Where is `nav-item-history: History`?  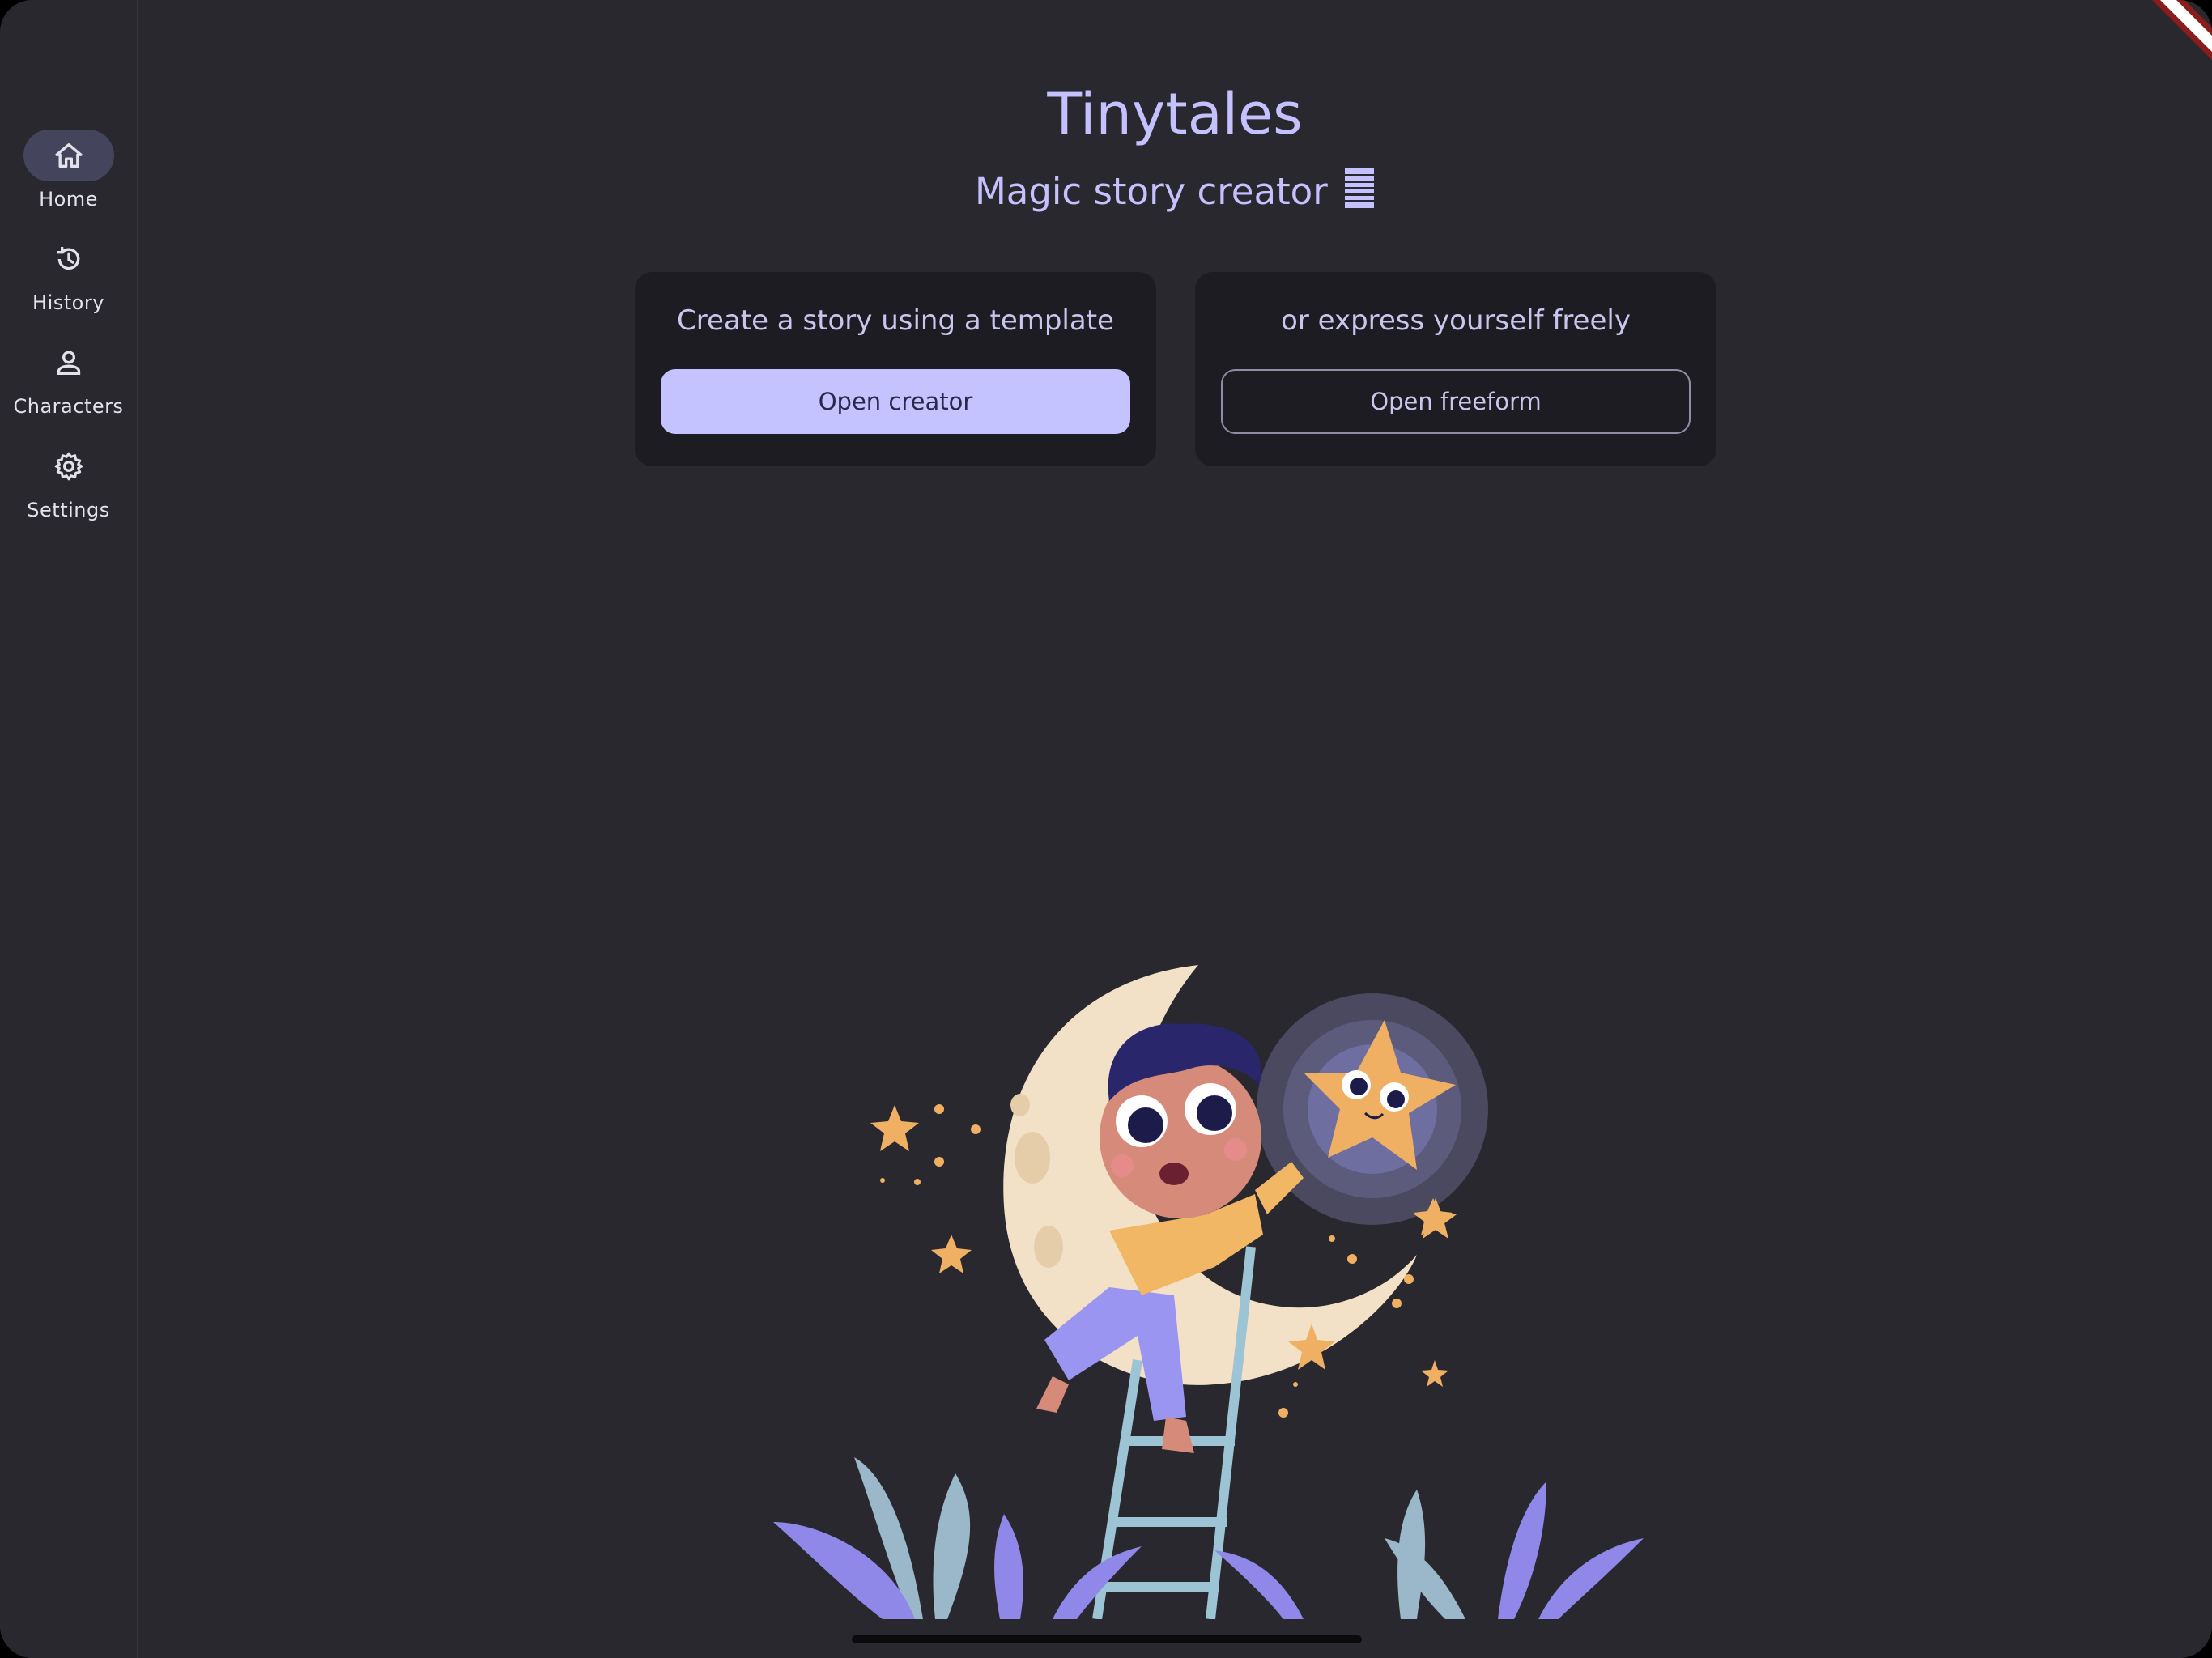 nav-item-history: History is located at coordinates (68, 273).